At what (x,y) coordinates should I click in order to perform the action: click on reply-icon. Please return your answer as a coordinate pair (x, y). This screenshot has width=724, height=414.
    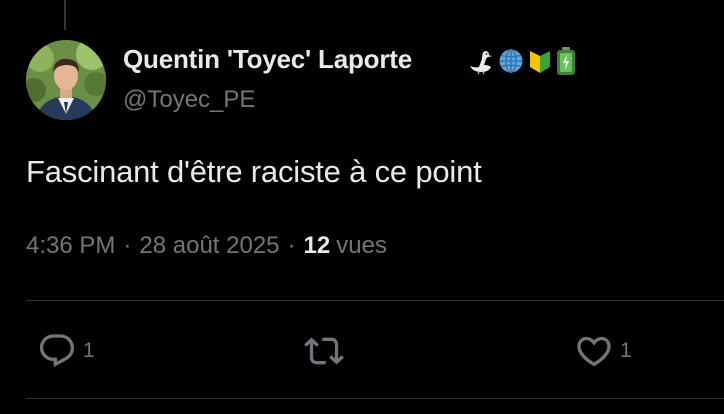
    Looking at the image, I should click on (57, 351).